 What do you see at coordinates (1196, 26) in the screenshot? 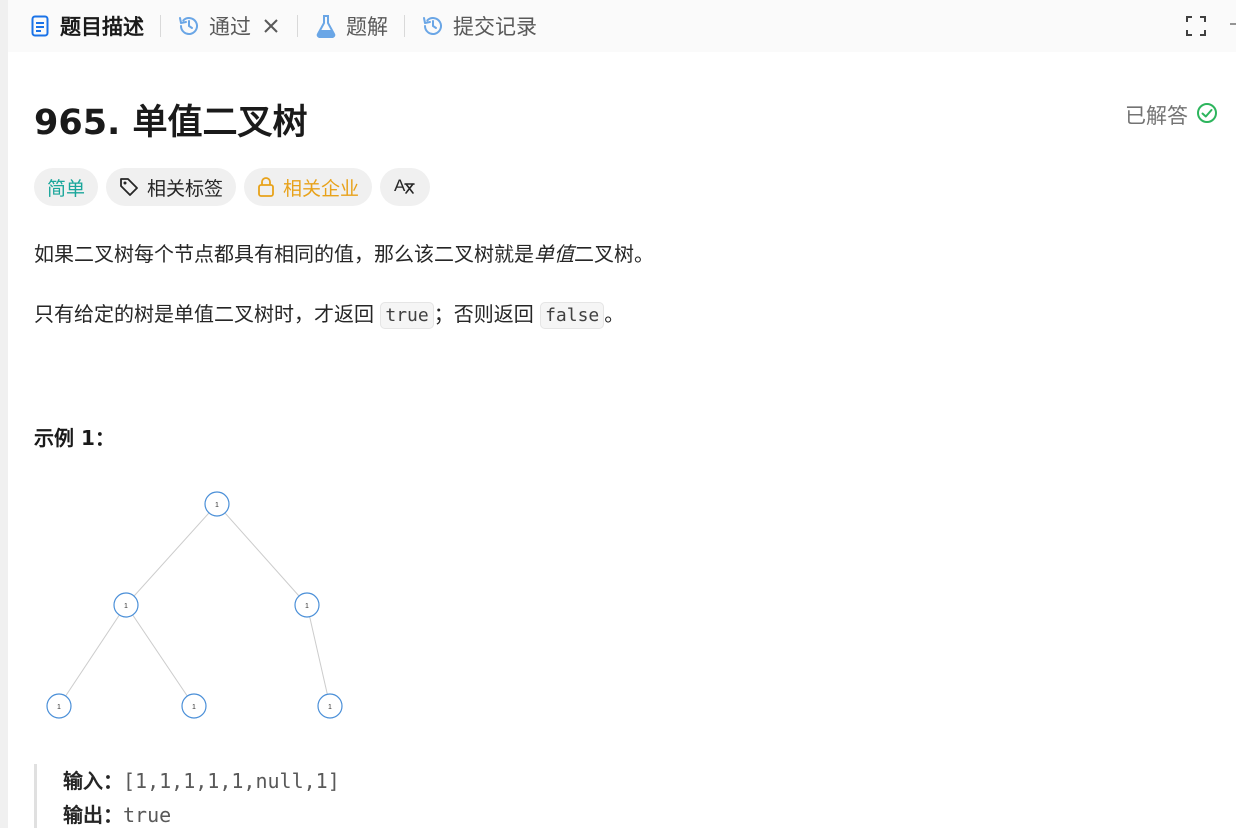
I see `fullscreen-icon` at bounding box center [1196, 26].